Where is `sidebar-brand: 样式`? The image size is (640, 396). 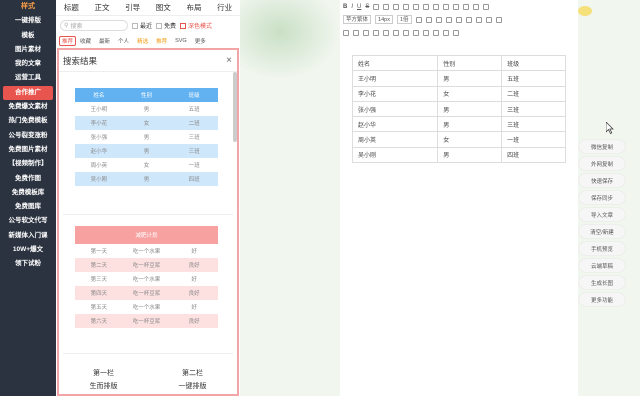
sidebar-brand: 样式 is located at coordinates (28, 7).